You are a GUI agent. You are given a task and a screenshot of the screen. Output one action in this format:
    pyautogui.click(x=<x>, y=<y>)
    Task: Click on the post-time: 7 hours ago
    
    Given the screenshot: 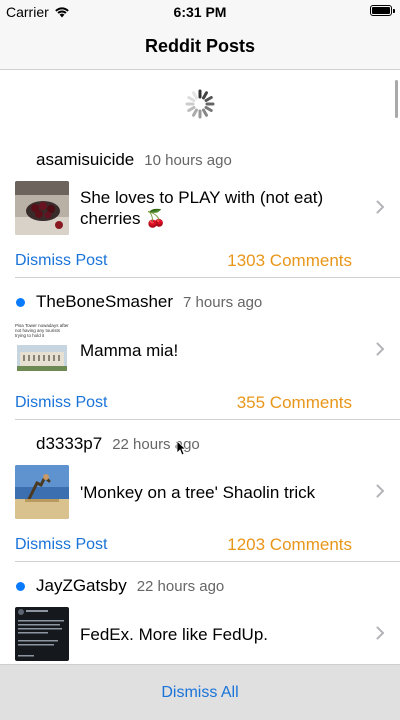 What is the action you would take?
    pyautogui.click(x=223, y=302)
    